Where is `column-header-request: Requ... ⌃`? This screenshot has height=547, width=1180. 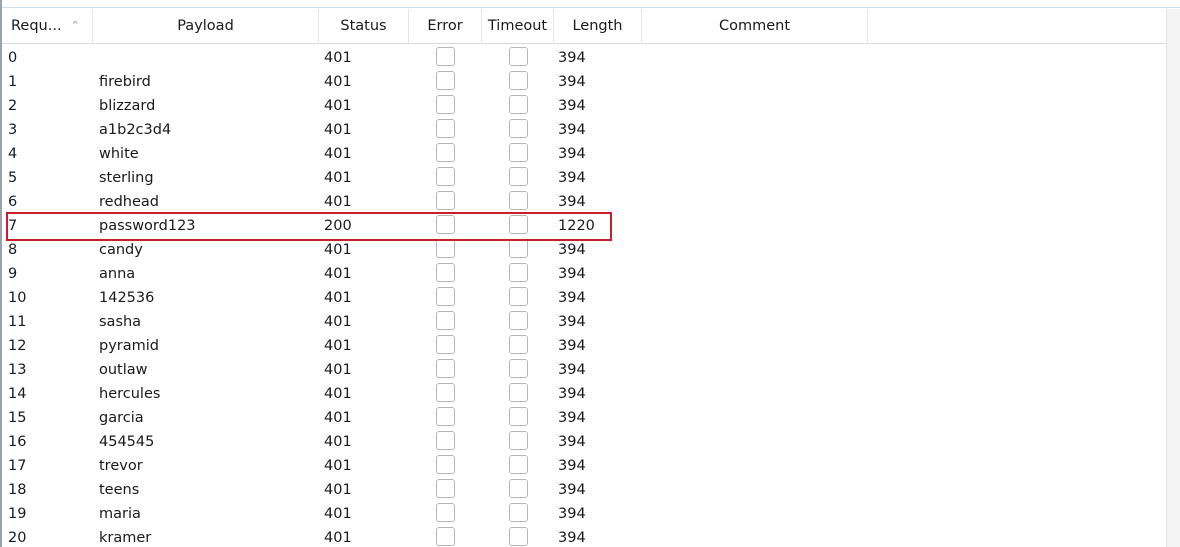
column-header-request: Requ... ⌃ is located at coordinates (47, 26).